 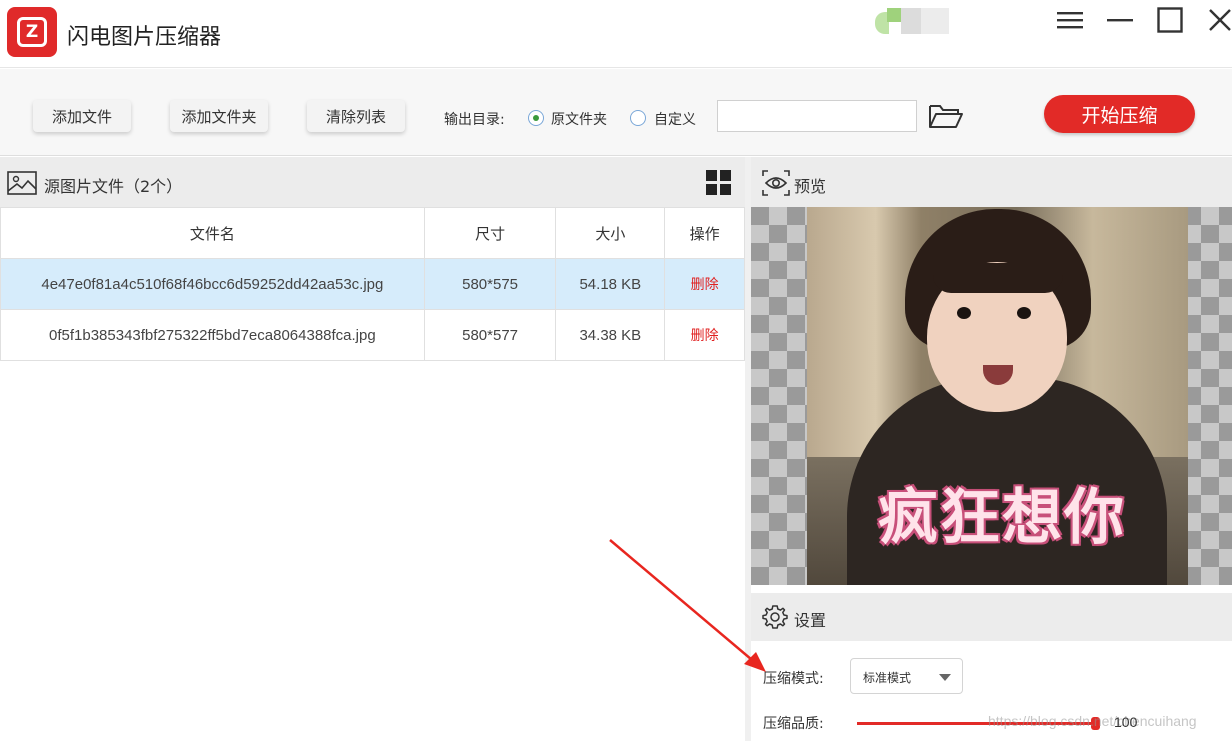 What do you see at coordinates (817, 116) in the screenshot?
I see `output-path-input` at bounding box center [817, 116].